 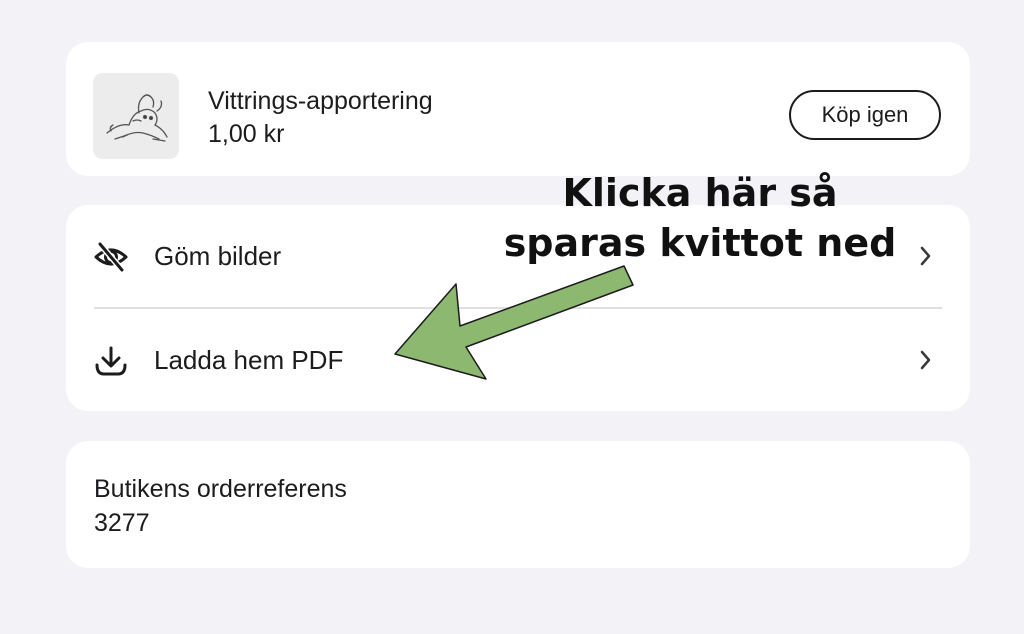 I want to click on product-thumbnail, so click(x=136, y=116).